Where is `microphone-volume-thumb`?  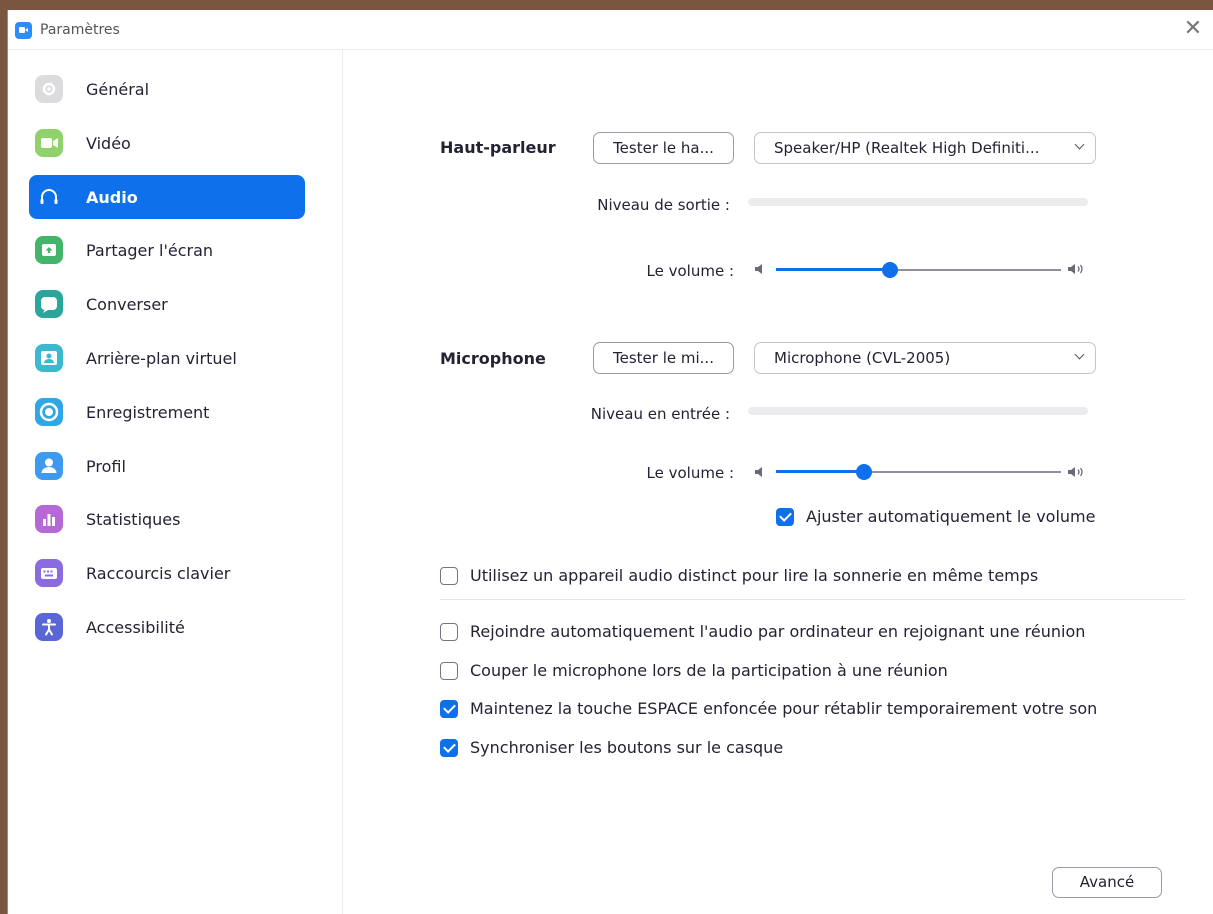 microphone-volume-thumb is located at coordinates (864, 472).